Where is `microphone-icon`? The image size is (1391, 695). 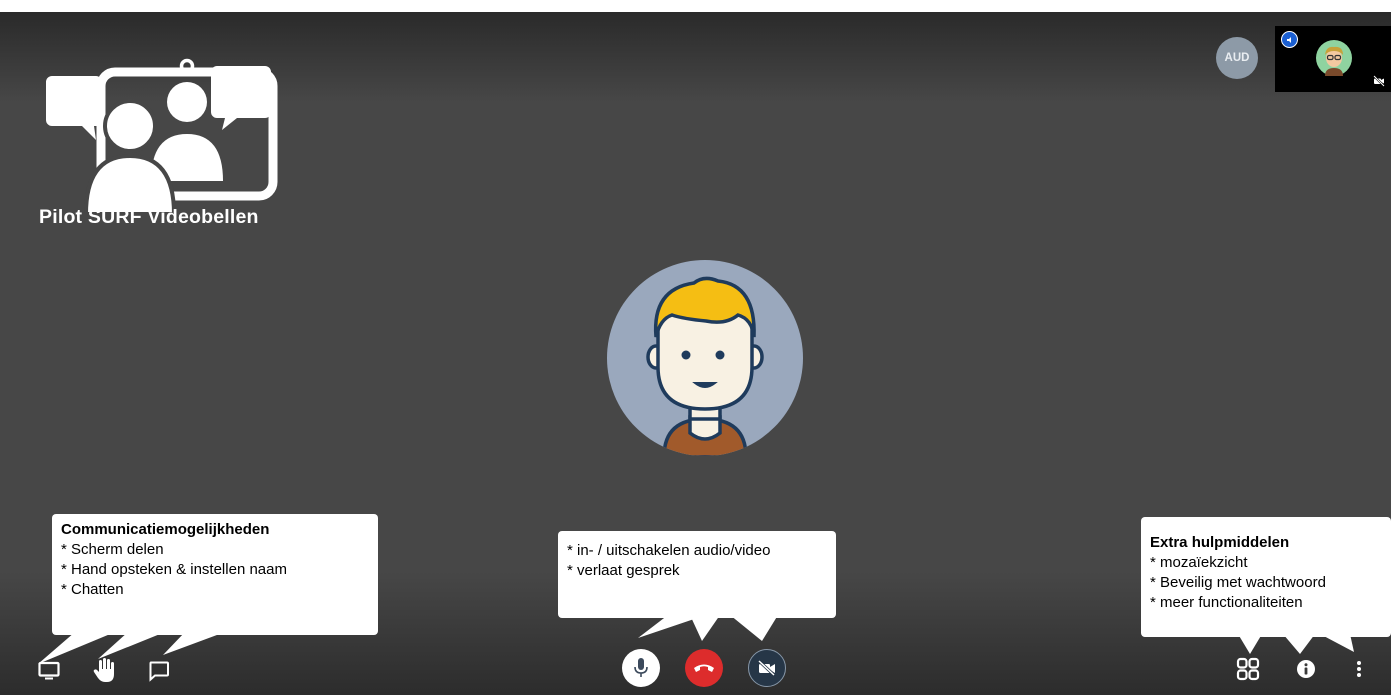
microphone-icon is located at coordinates (641, 667).